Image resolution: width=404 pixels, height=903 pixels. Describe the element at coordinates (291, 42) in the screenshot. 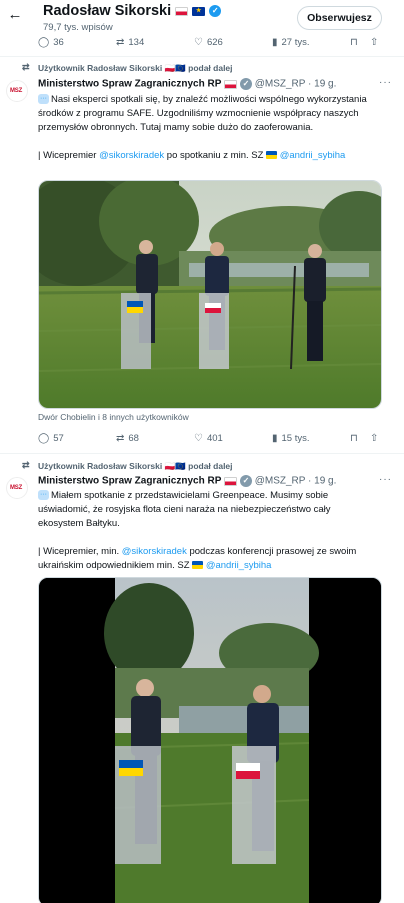

I see `views-button: ▮ 27 tys.` at that location.